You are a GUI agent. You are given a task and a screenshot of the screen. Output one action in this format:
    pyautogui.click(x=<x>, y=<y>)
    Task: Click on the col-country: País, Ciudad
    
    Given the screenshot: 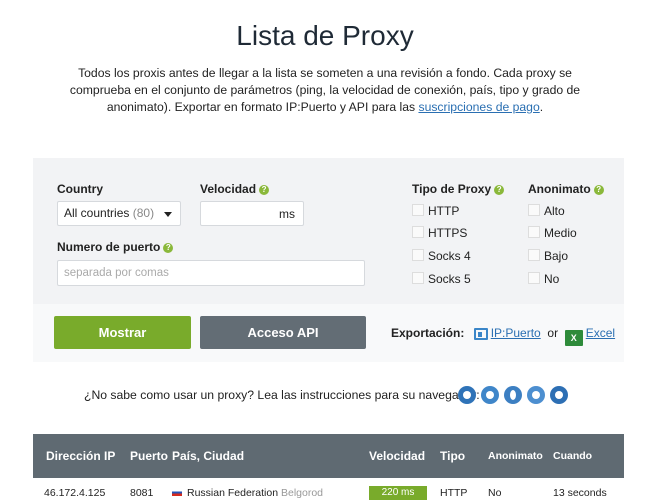 What is the action you would take?
    pyautogui.click(x=208, y=456)
    